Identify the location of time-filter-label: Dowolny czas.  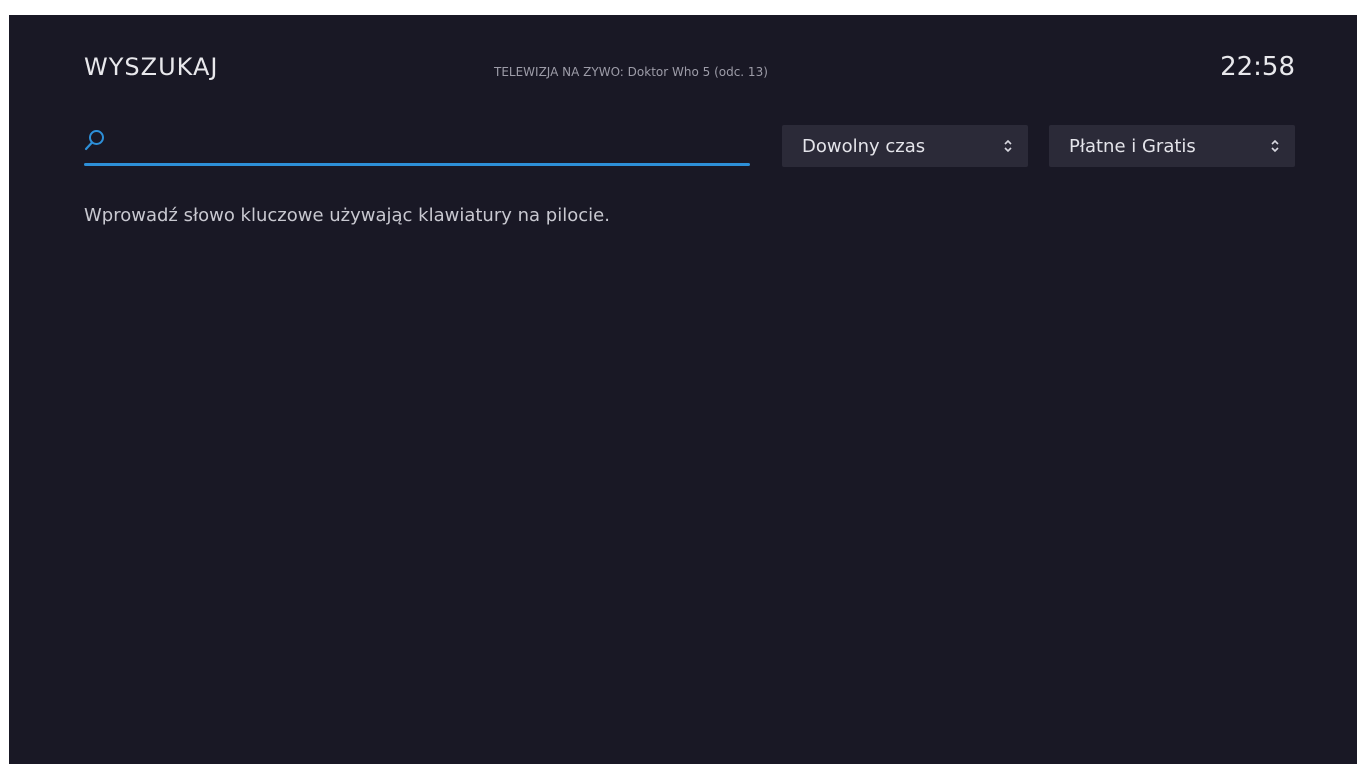
(864, 146).